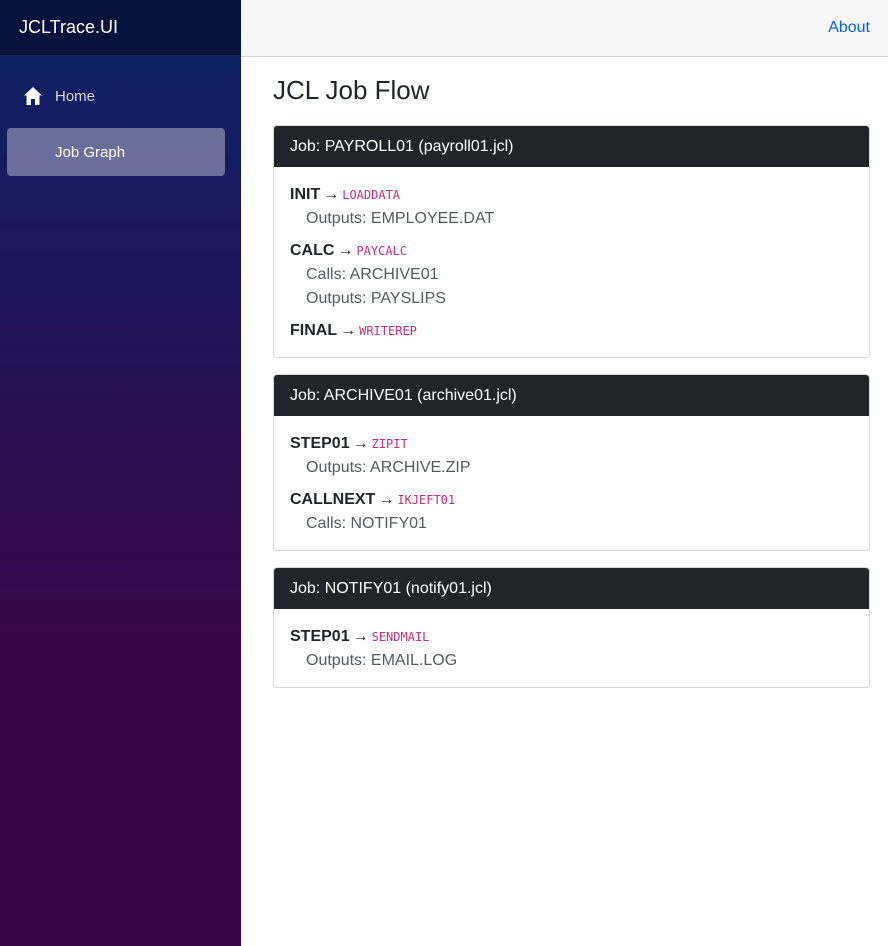  I want to click on app-brand: JCLTrace.UI, so click(120, 28).